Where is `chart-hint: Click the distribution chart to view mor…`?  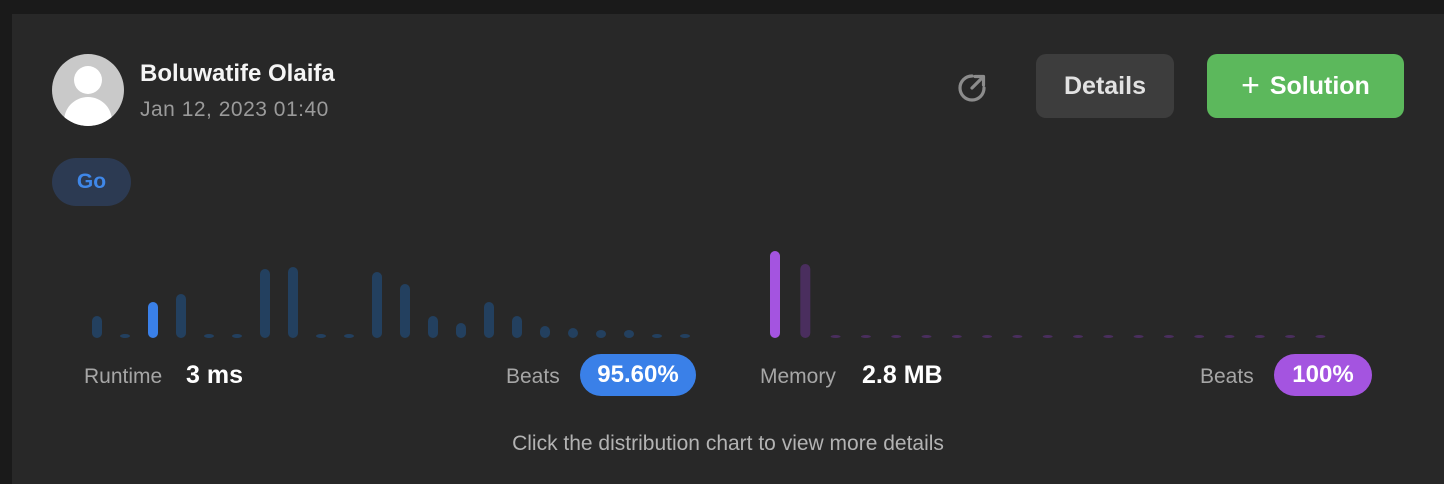 chart-hint: Click the distribution chart to view mor… is located at coordinates (728, 443).